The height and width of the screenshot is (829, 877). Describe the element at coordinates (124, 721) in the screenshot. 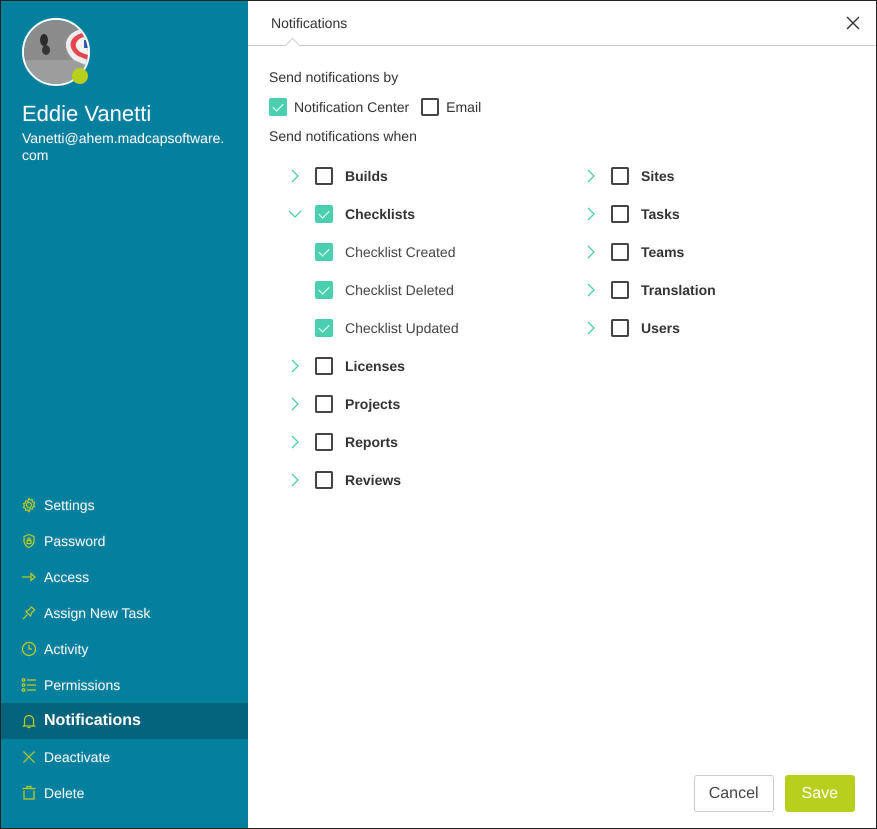

I see `sidebar-item: Notifications` at that location.